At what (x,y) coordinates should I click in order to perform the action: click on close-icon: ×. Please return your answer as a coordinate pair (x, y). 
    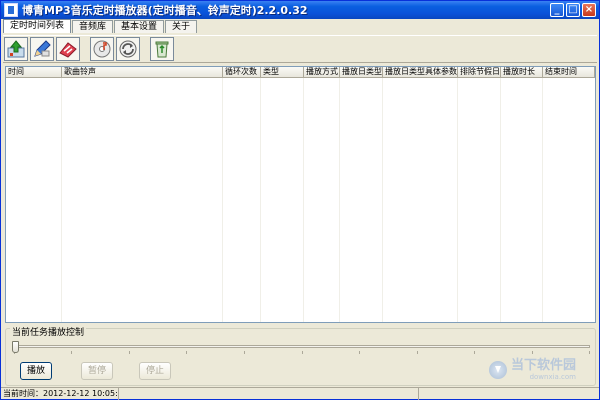
    Looking at the image, I should click on (589, 9).